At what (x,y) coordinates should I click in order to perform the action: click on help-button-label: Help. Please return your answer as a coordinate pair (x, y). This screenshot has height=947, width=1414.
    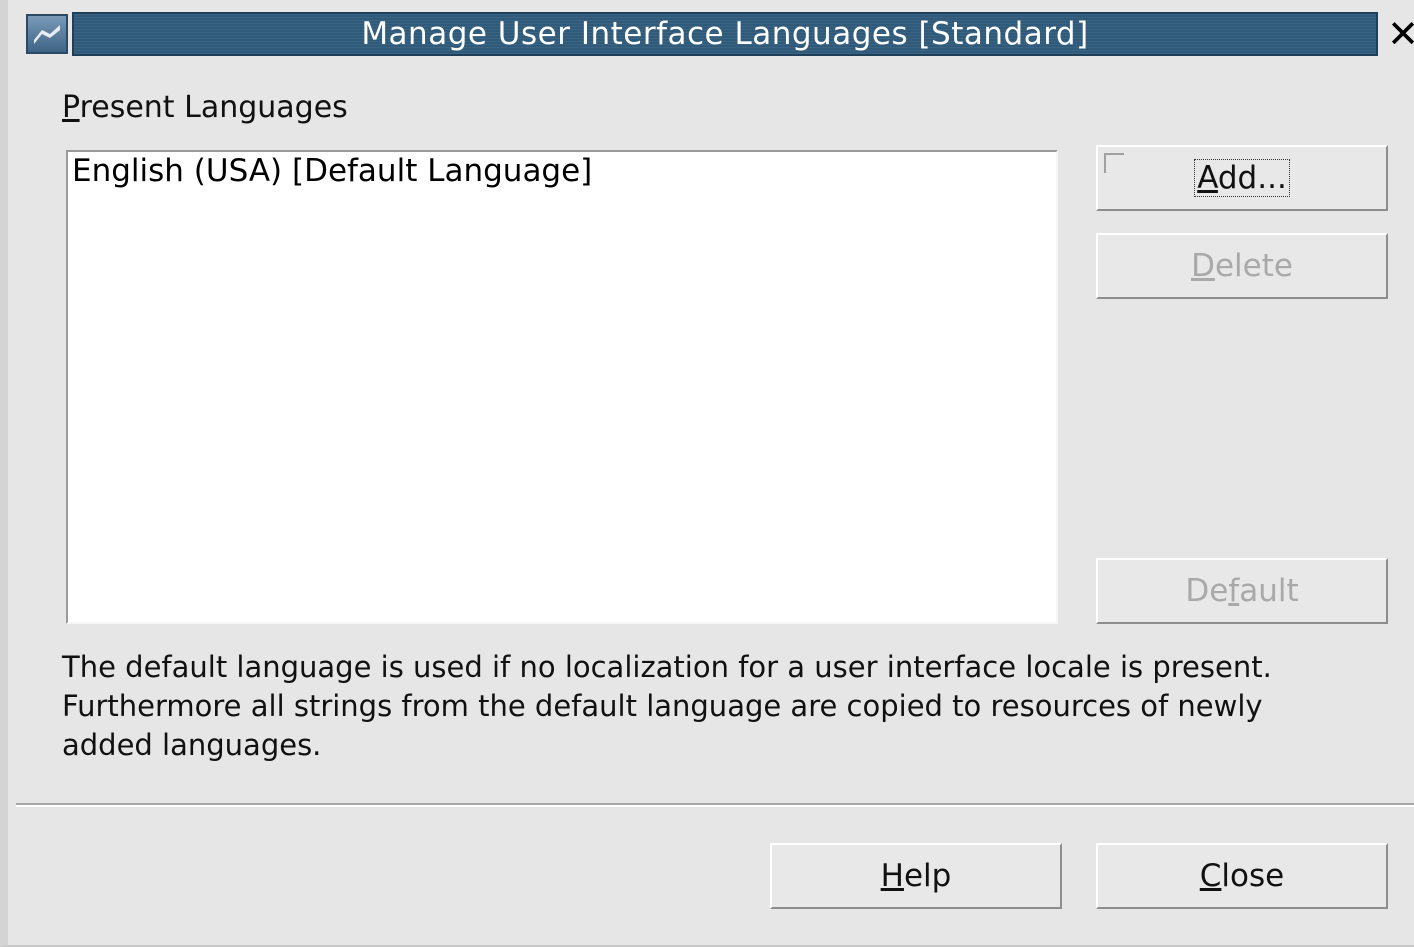
    Looking at the image, I should click on (916, 876).